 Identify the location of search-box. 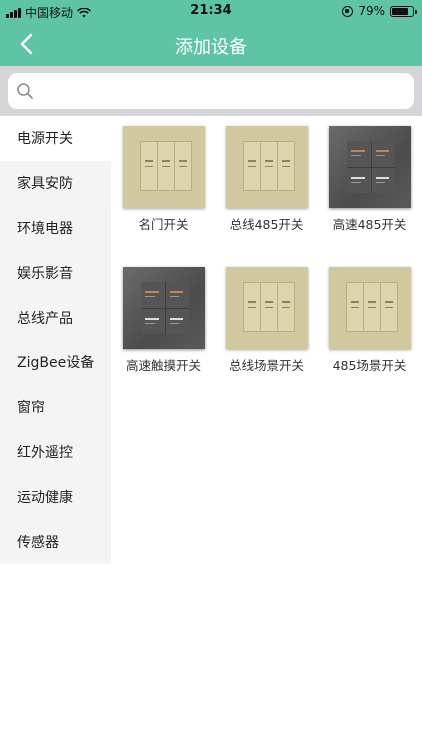
(211, 91).